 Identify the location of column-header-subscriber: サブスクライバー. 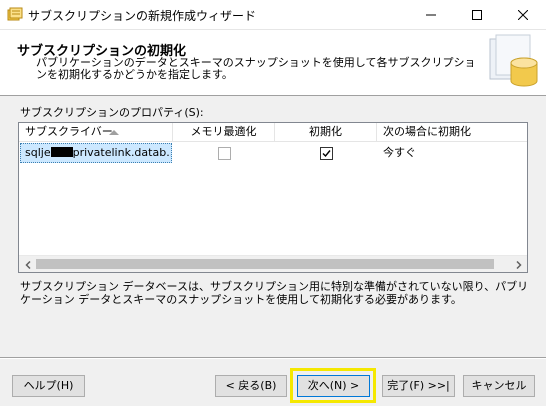
(96, 132).